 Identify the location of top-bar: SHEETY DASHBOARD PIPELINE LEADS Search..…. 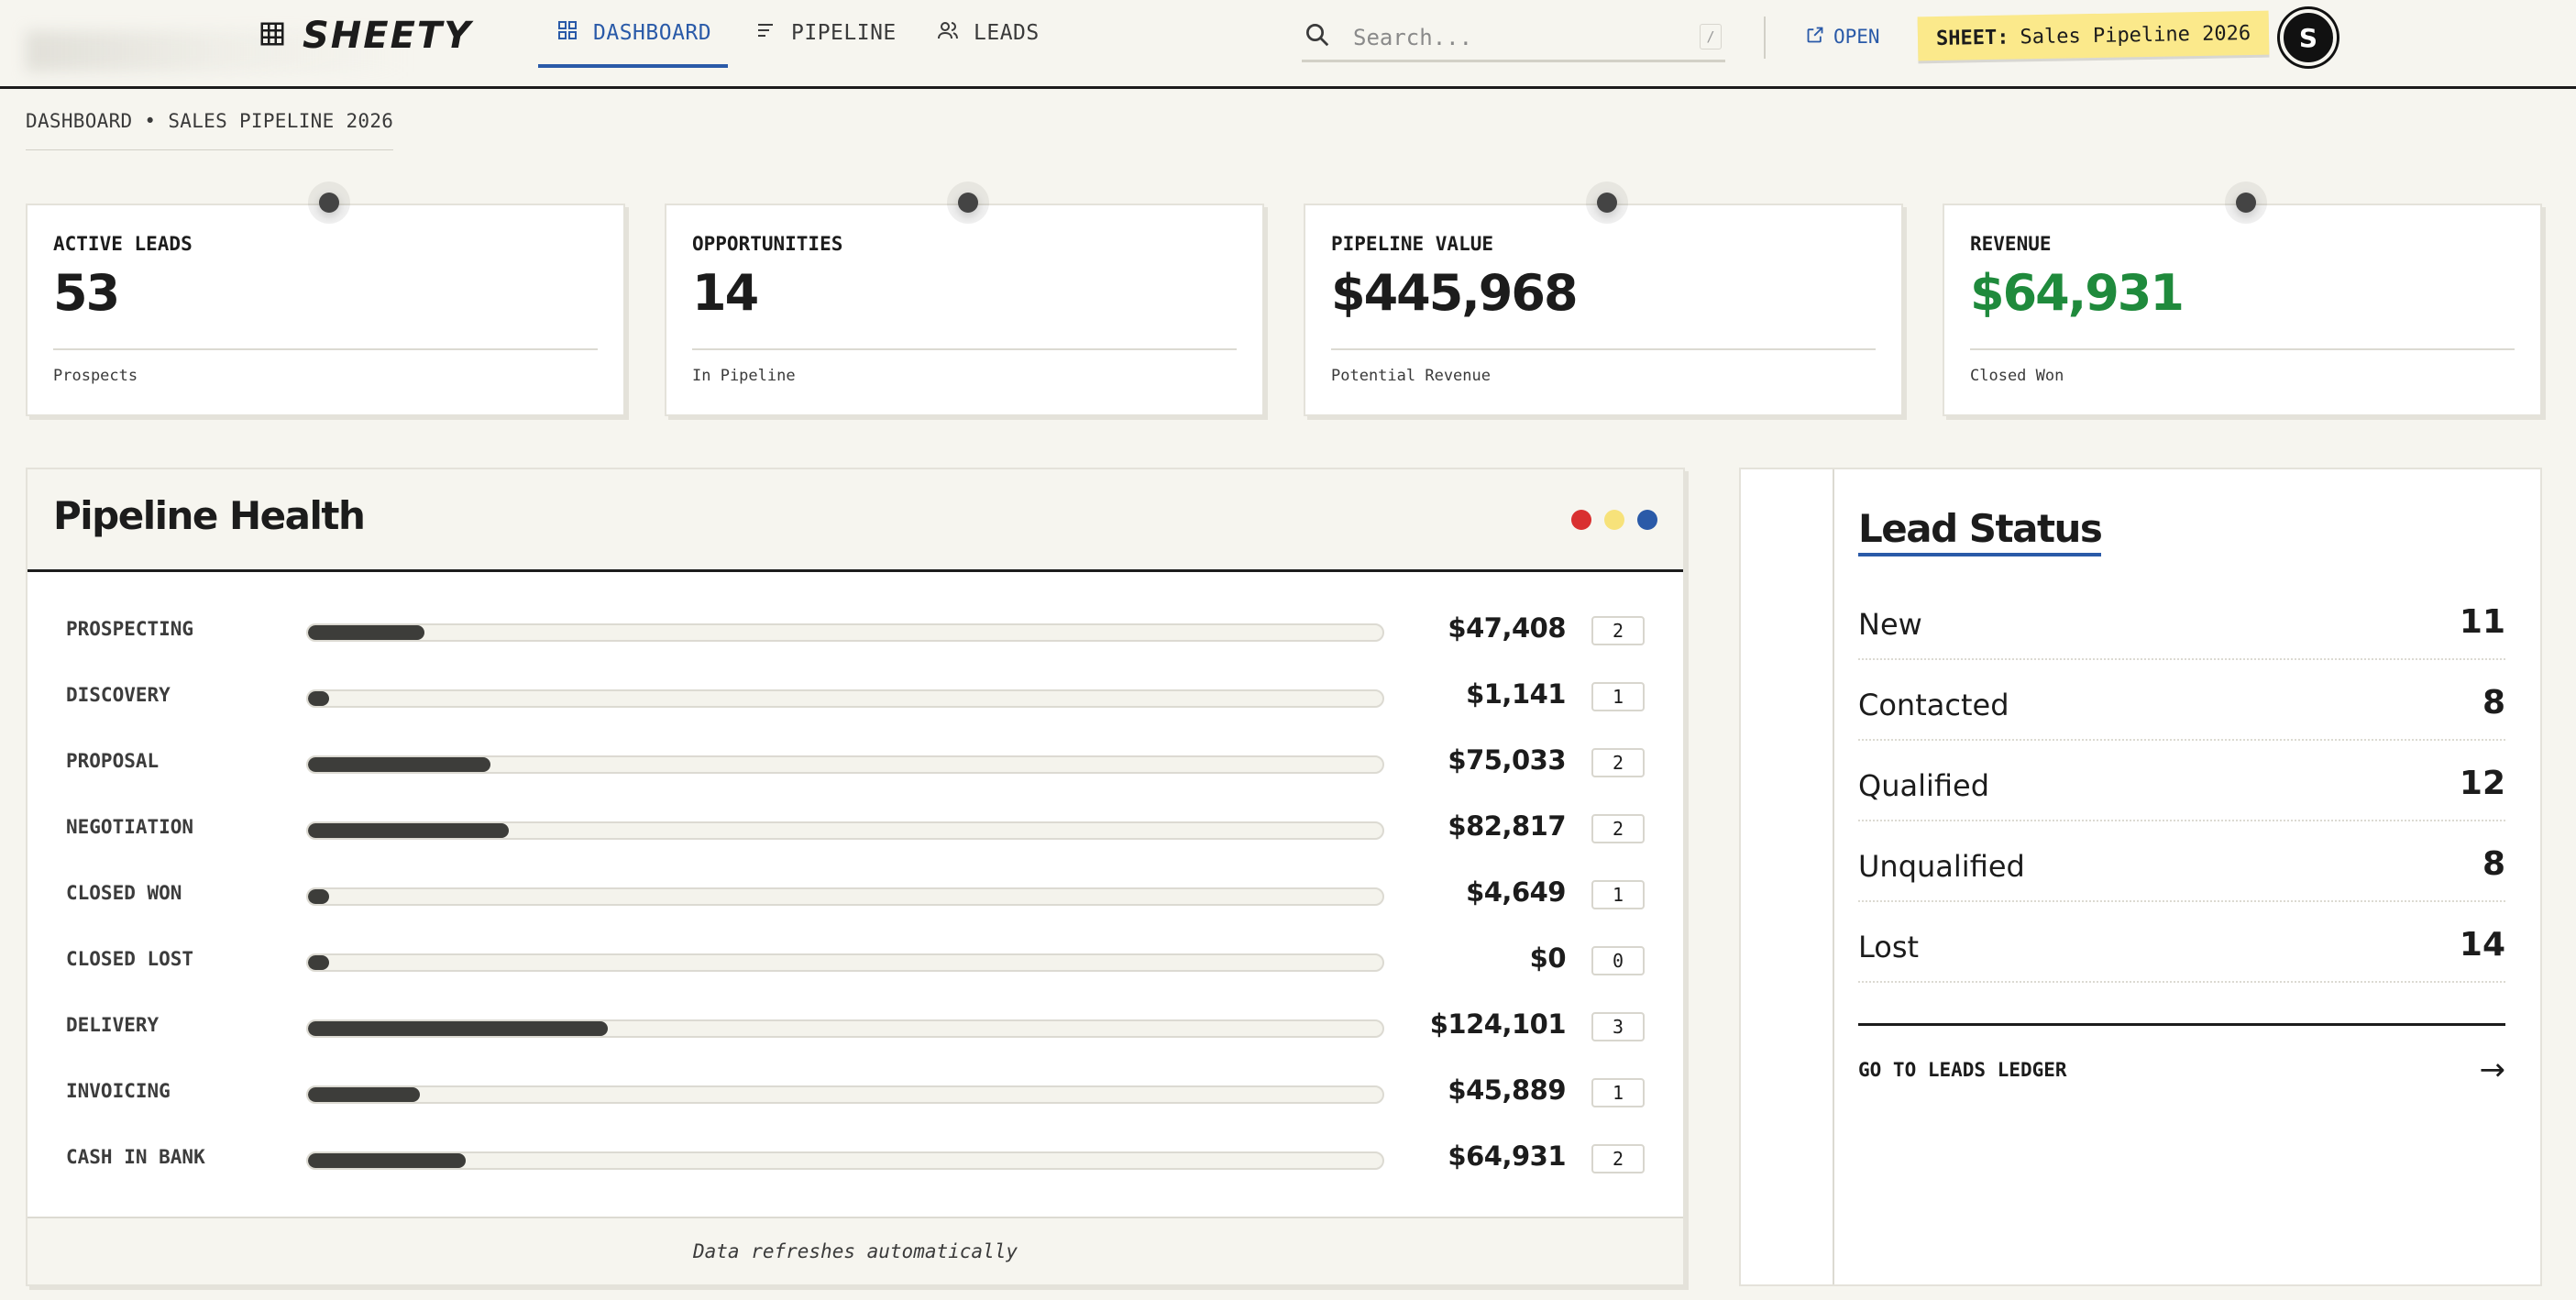
(1288, 44).